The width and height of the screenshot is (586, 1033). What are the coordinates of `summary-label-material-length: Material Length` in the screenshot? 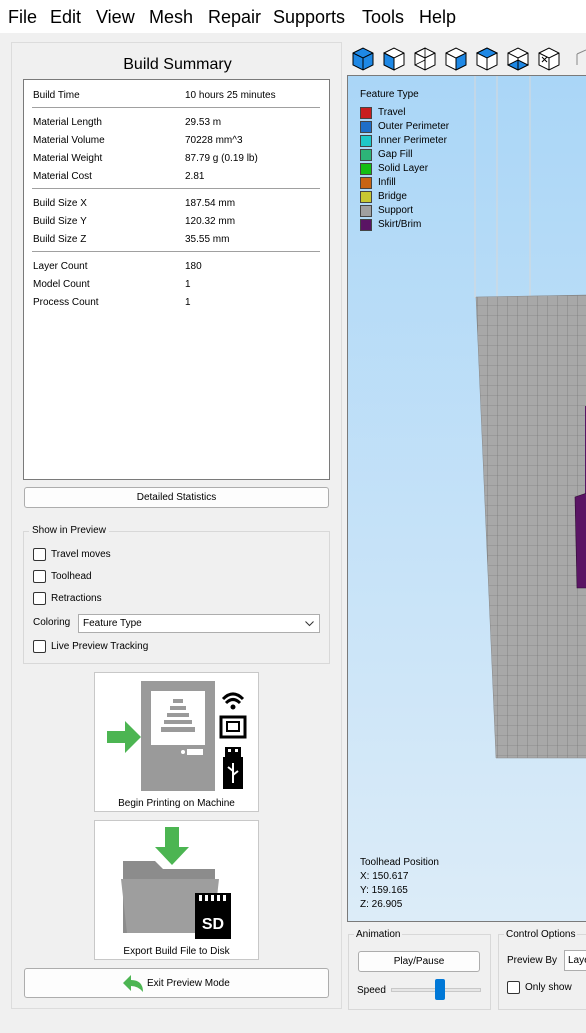 It's located at (67, 122).